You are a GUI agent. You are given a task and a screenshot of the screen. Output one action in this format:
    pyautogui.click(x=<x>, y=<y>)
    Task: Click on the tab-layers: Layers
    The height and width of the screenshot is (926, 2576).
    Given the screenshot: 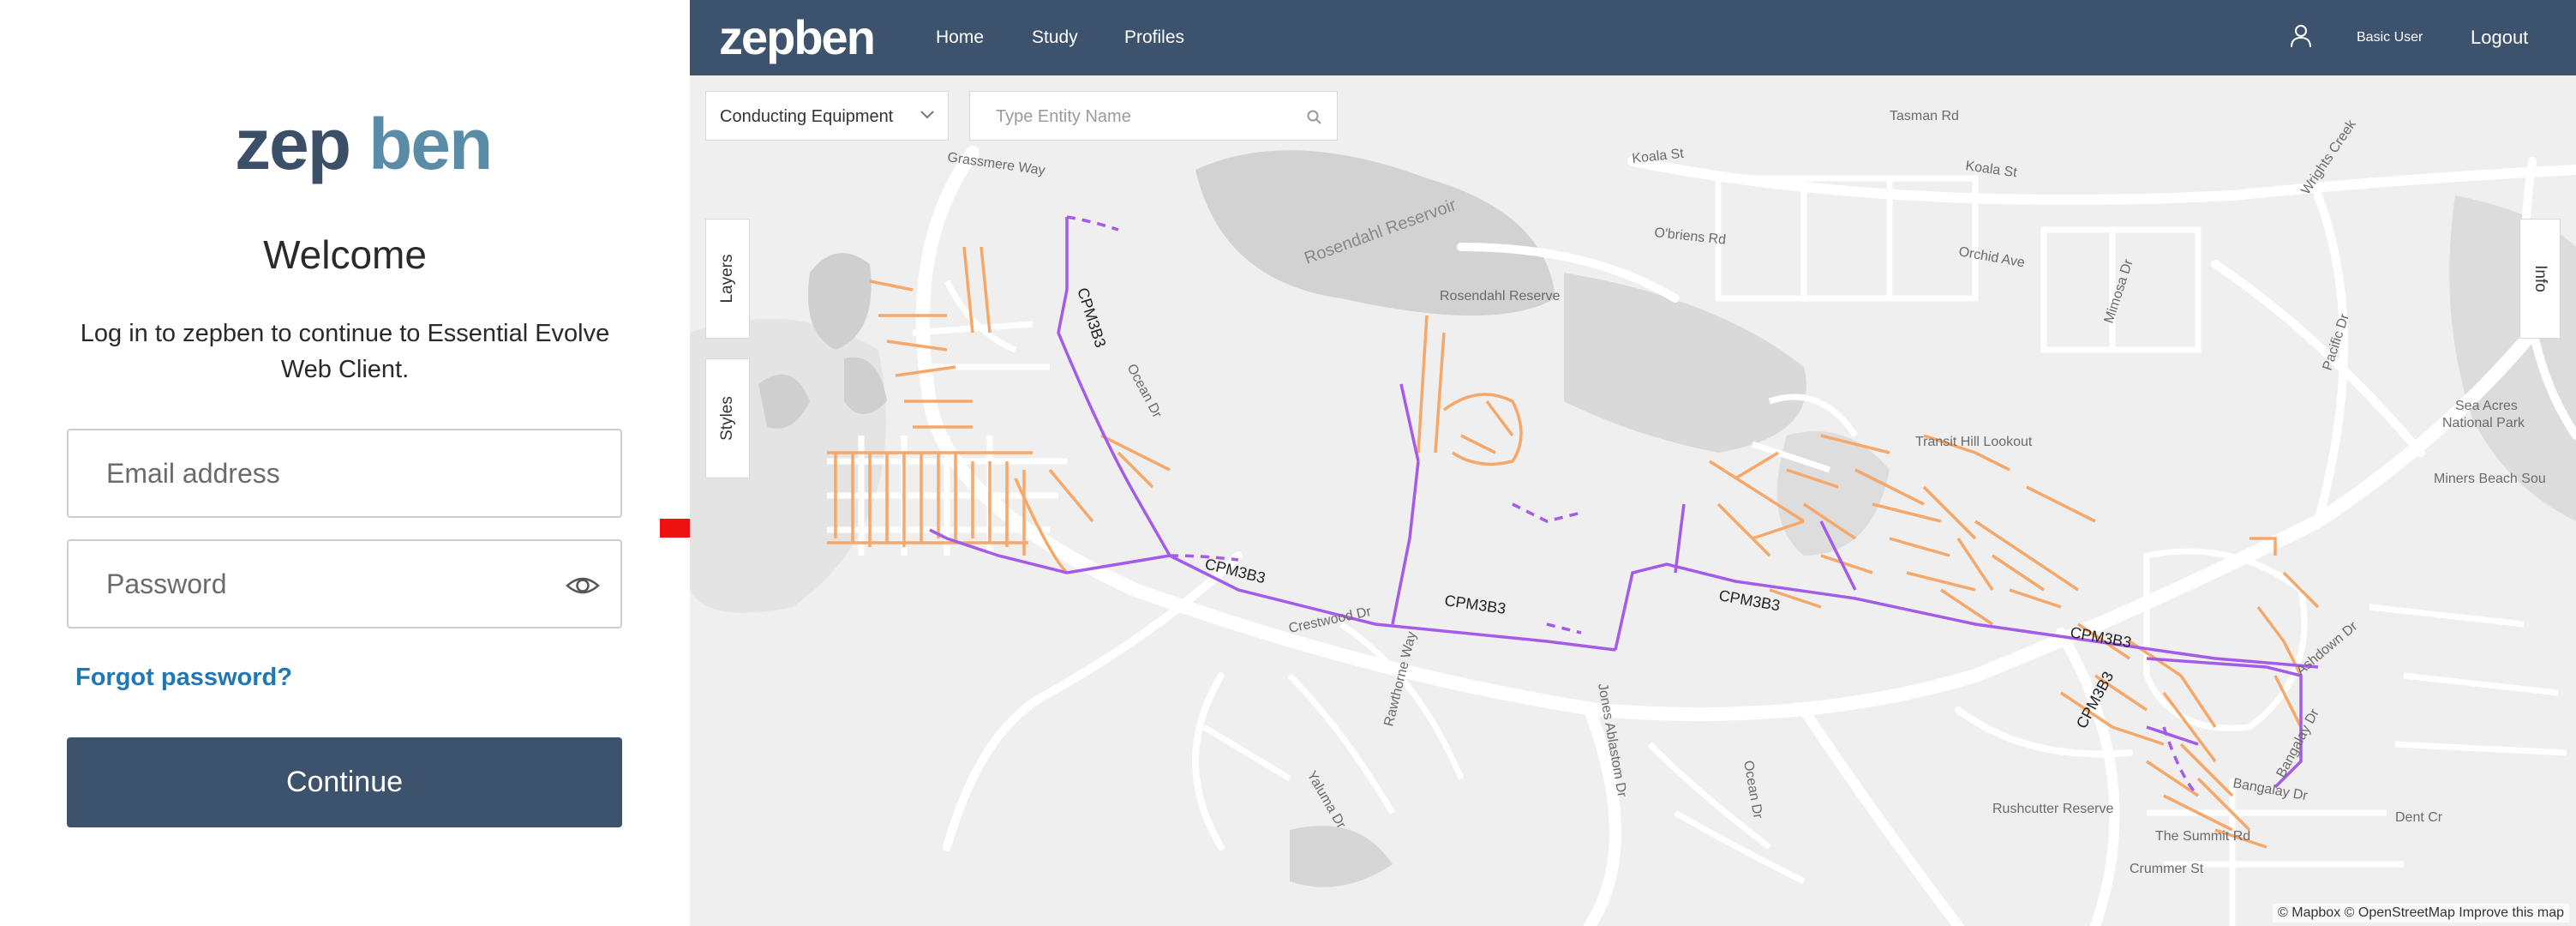 What is the action you would take?
    pyautogui.click(x=727, y=279)
    